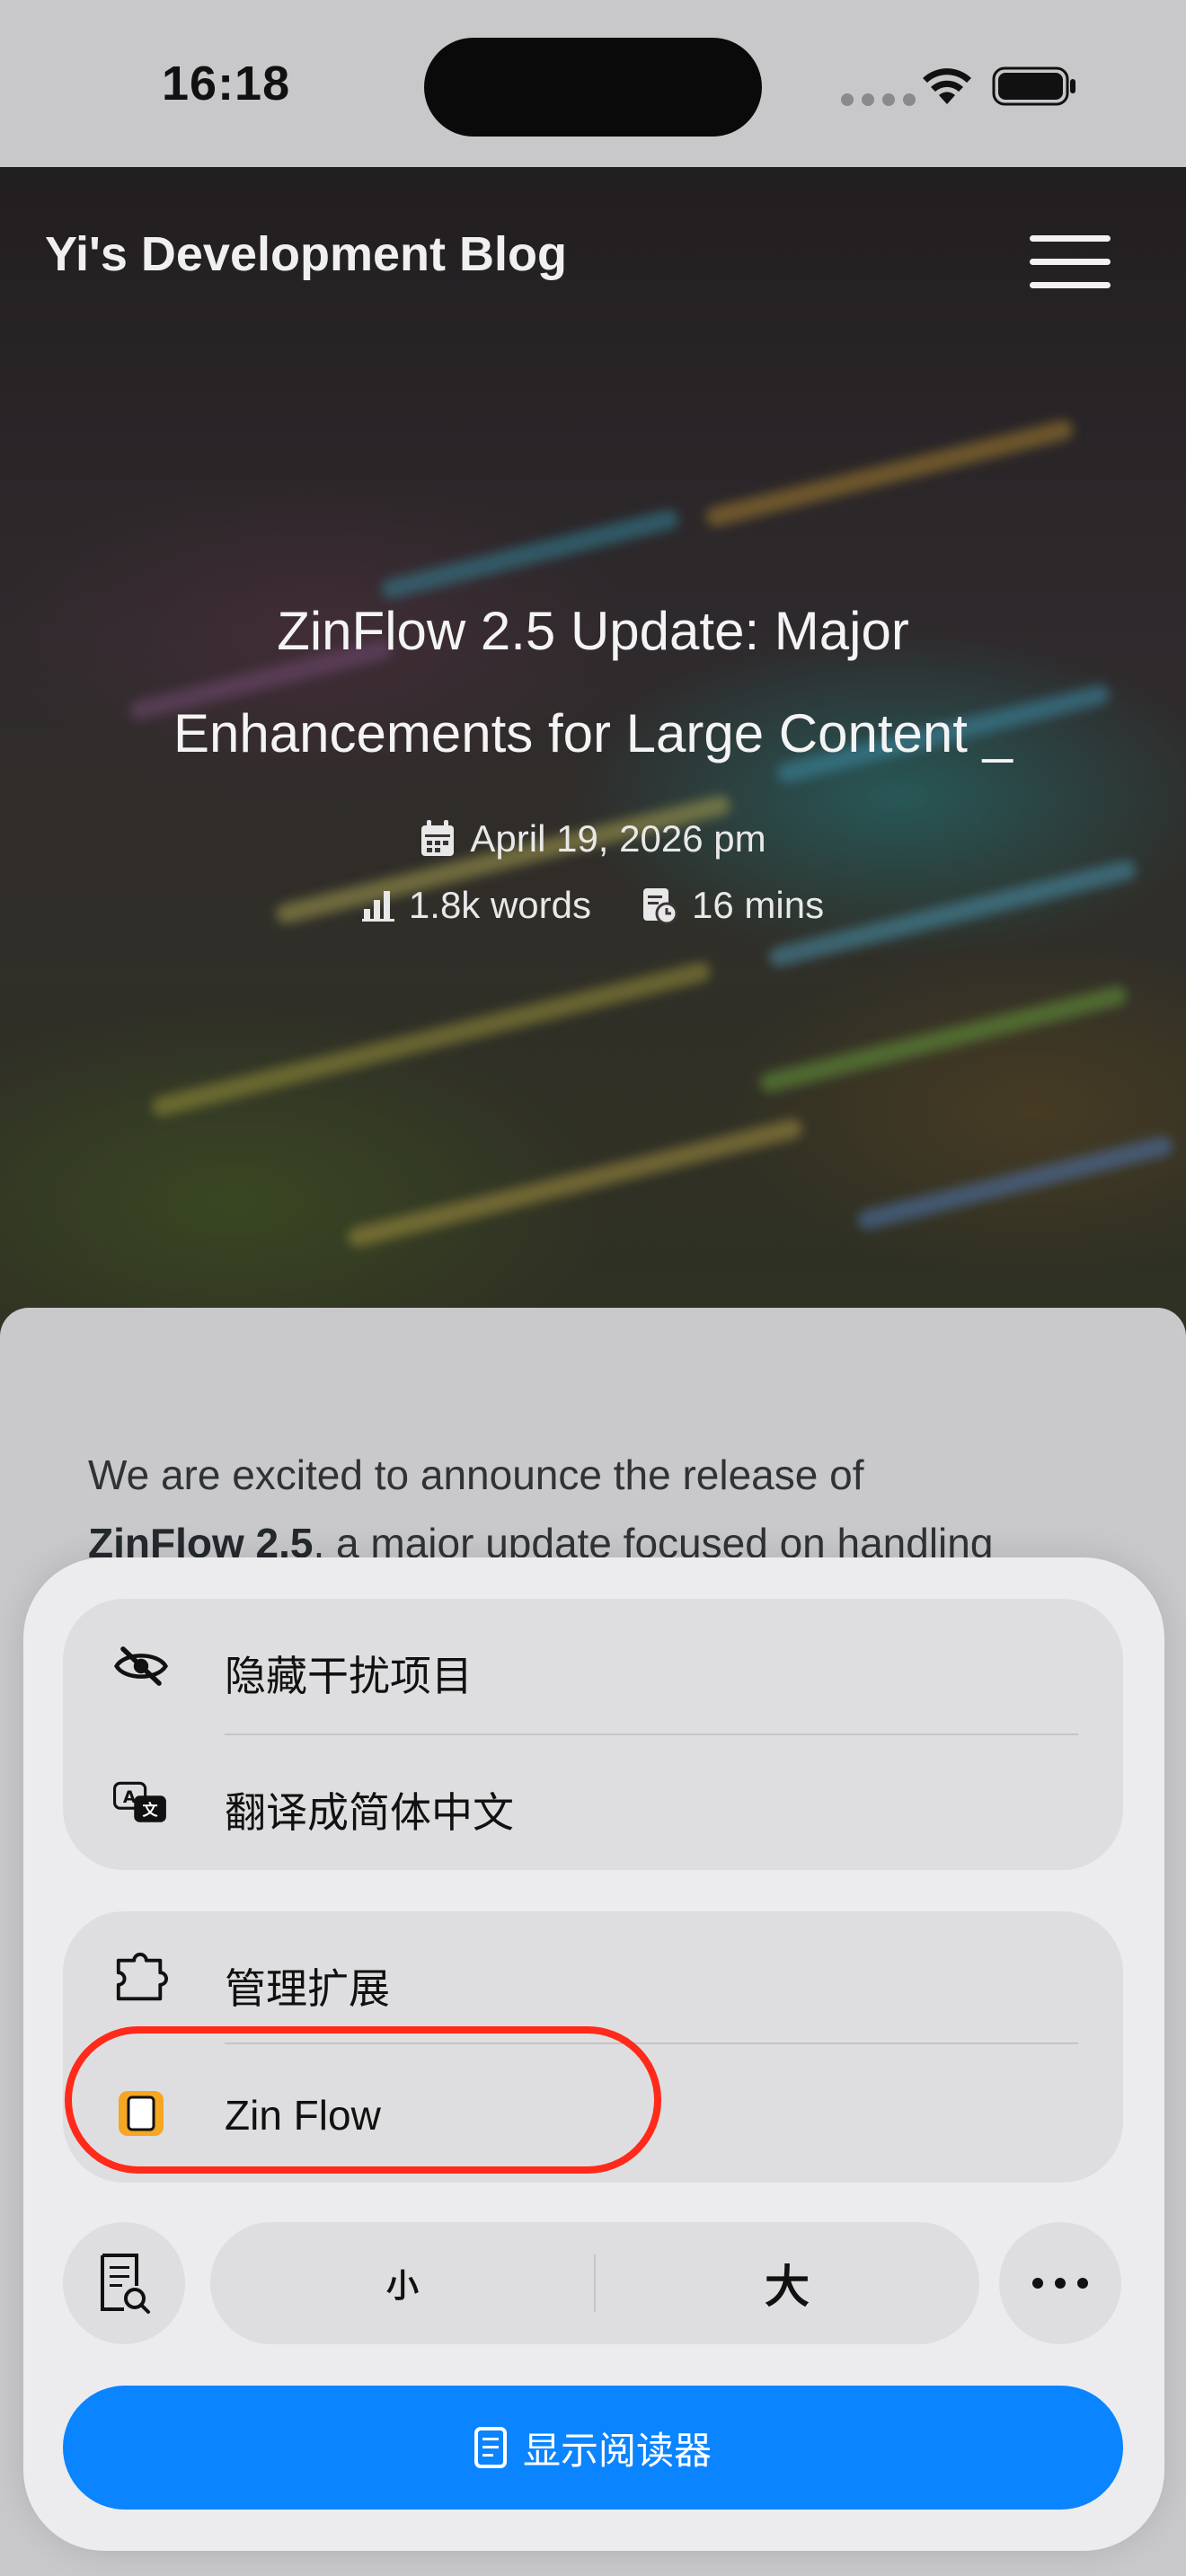  Describe the element at coordinates (141, 1666) in the screenshot. I see `eye-slash-icon` at that location.